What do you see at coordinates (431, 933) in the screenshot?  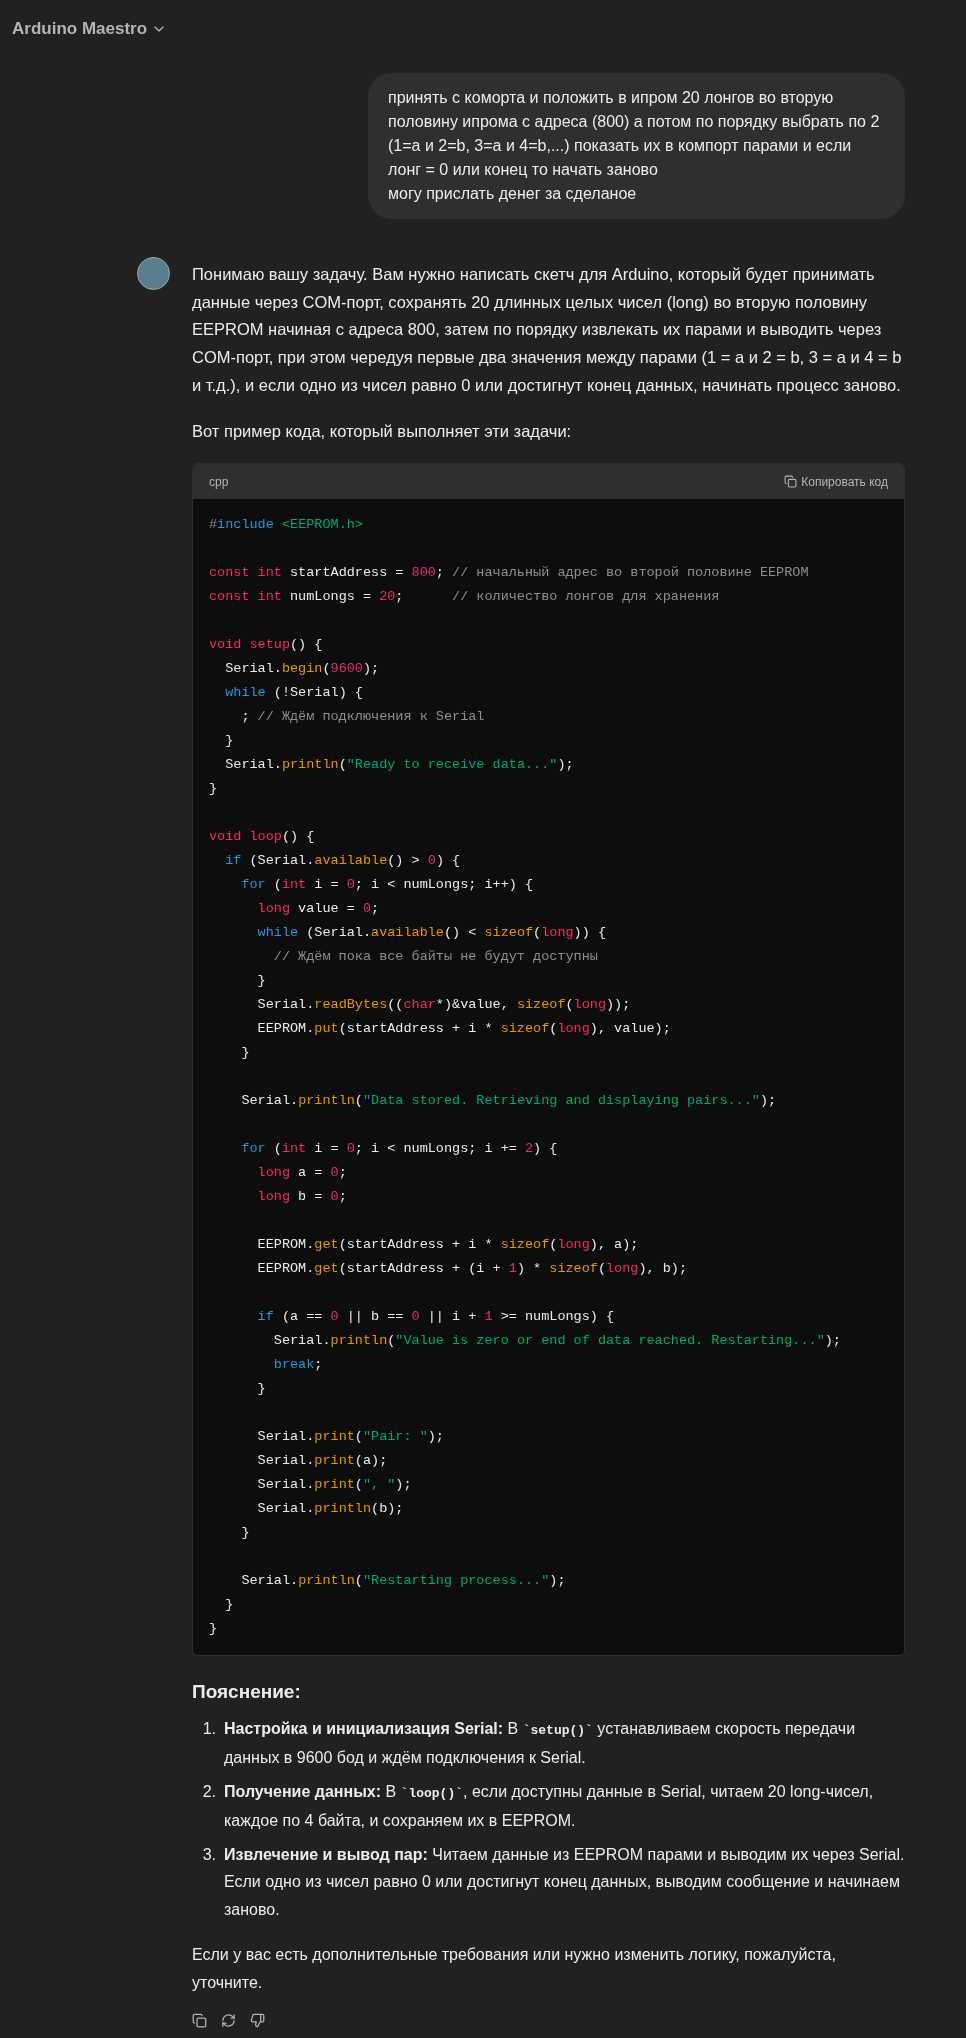 I see `code-line: while (Serial.available() < sizeof(long)) {` at bounding box center [431, 933].